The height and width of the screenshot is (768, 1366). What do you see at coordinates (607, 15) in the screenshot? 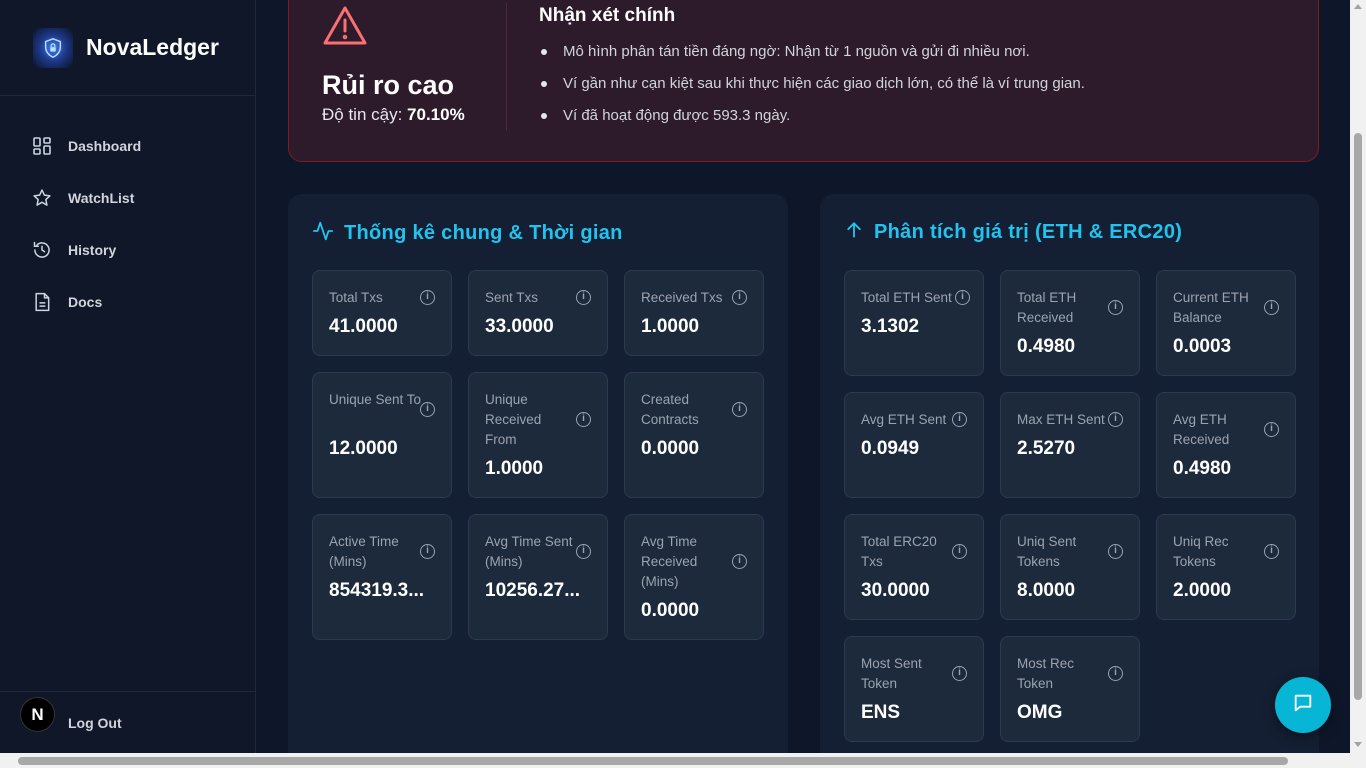
I see `insights-title: Nhận xét chính` at bounding box center [607, 15].